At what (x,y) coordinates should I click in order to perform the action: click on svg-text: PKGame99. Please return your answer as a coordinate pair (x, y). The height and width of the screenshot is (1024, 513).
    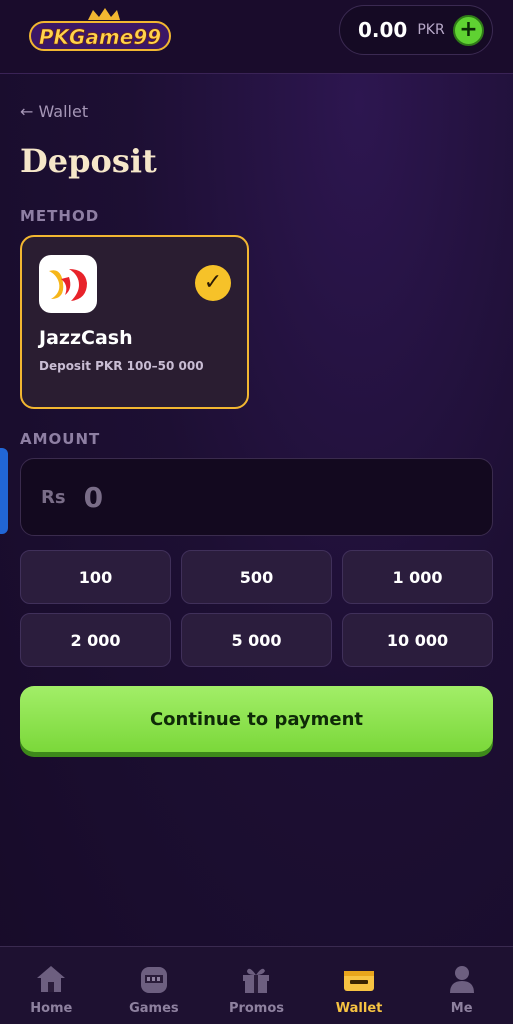
    Looking at the image, I should click on (100, 37).